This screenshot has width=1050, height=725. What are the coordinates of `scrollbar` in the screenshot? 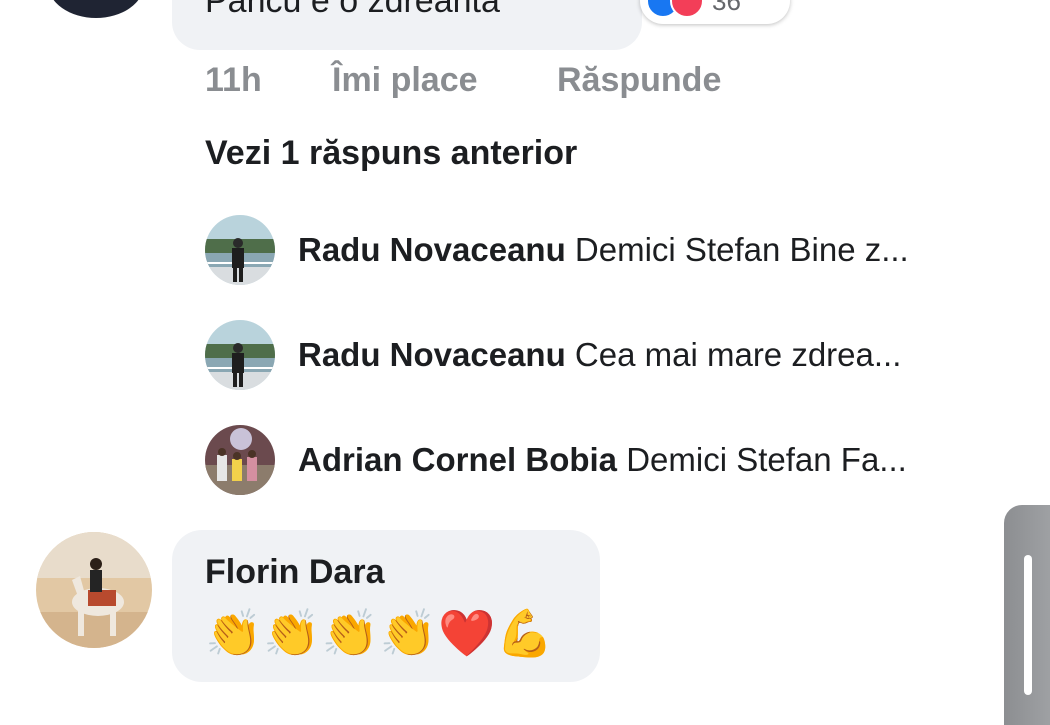 It's located at (1027, 615).